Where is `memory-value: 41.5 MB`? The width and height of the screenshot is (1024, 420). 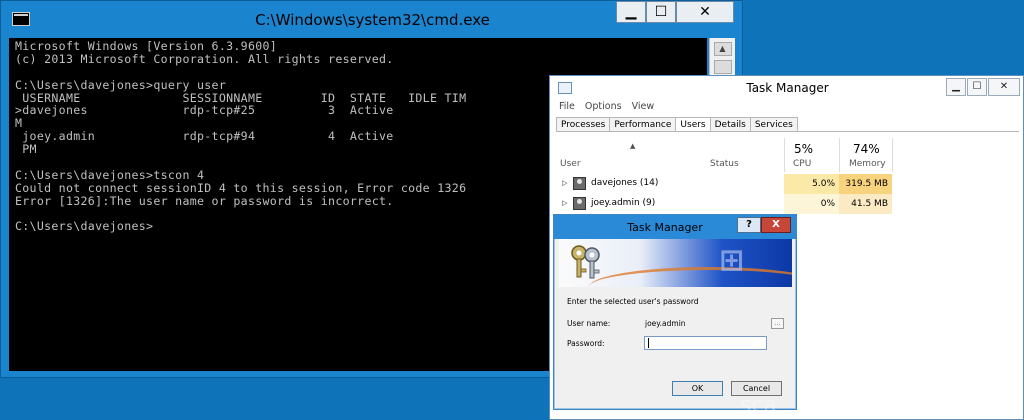 memory-value: 41.5 MB is located at coordinates (865, 204).